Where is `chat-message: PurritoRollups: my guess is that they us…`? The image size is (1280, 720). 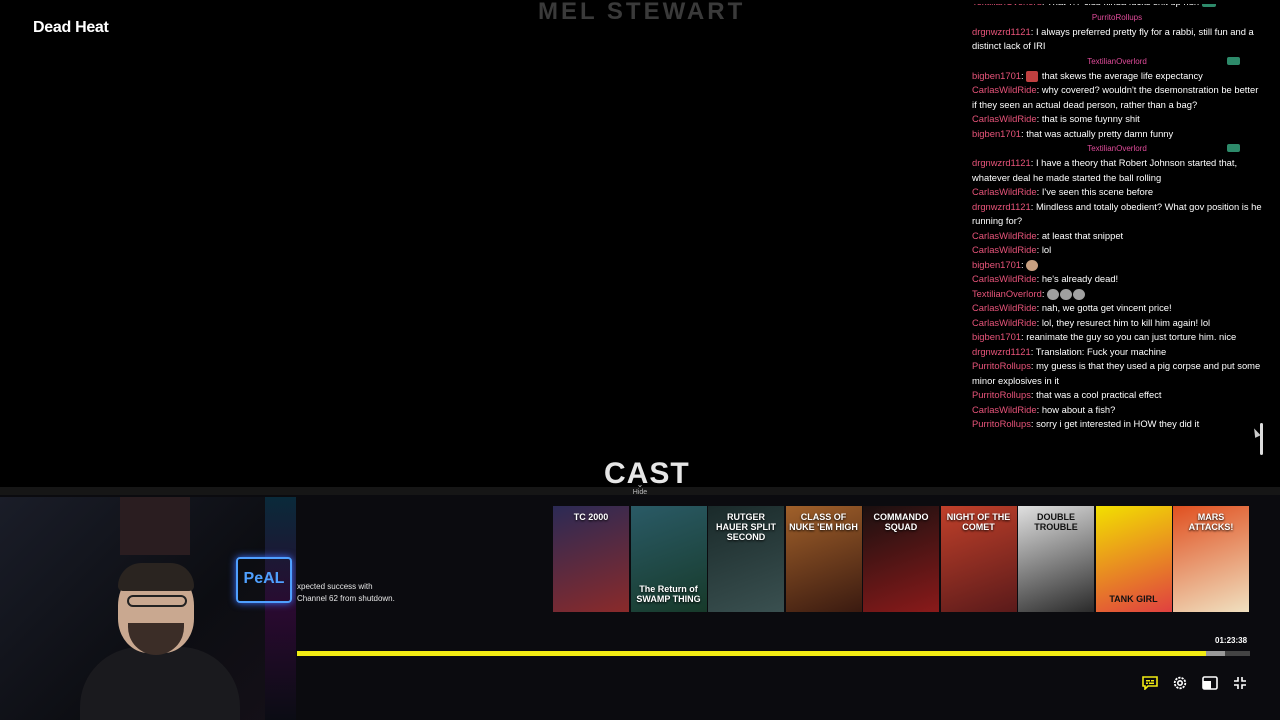 chat-message: PurritoRollups: my guess is that they us… is located at coordinates (1116, 373).